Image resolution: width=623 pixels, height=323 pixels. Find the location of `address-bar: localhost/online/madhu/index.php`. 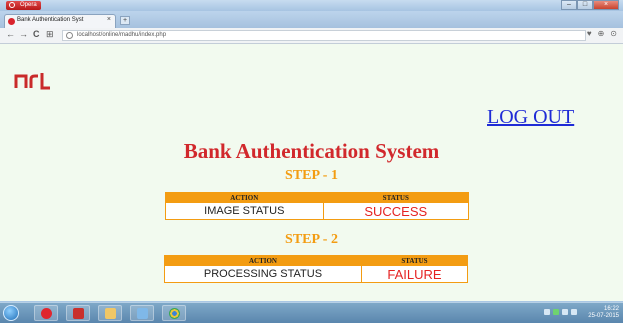

address-bar: localhost/online/madhu/index.php is located at coordinates (324, 35).